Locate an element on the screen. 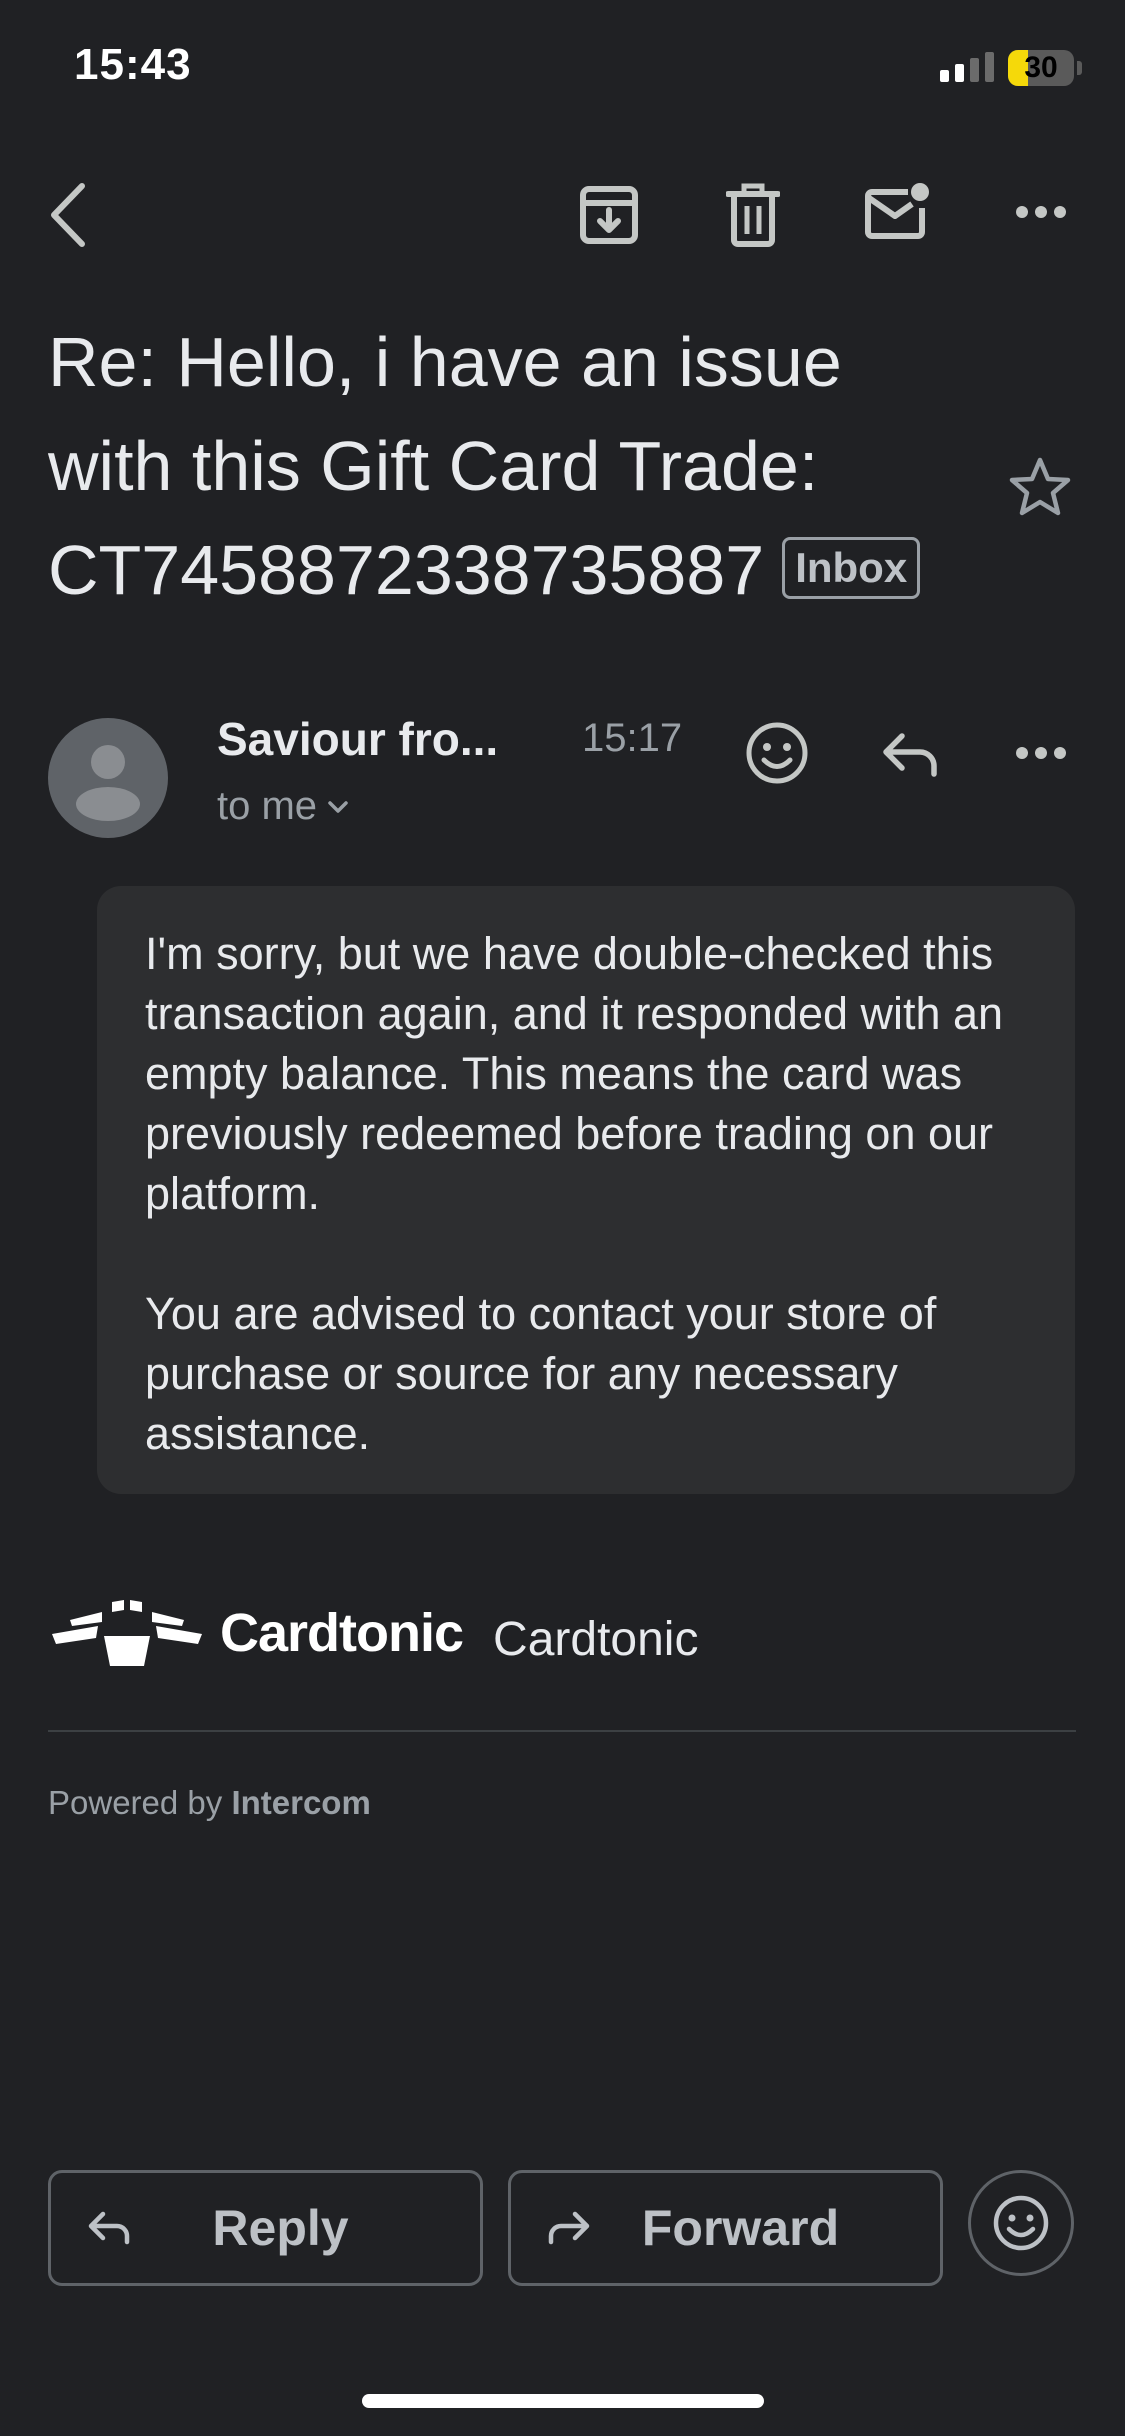 This screenshot has width=1125, height=2436. status-time: 15:43 is located at coordinates (133, 64).